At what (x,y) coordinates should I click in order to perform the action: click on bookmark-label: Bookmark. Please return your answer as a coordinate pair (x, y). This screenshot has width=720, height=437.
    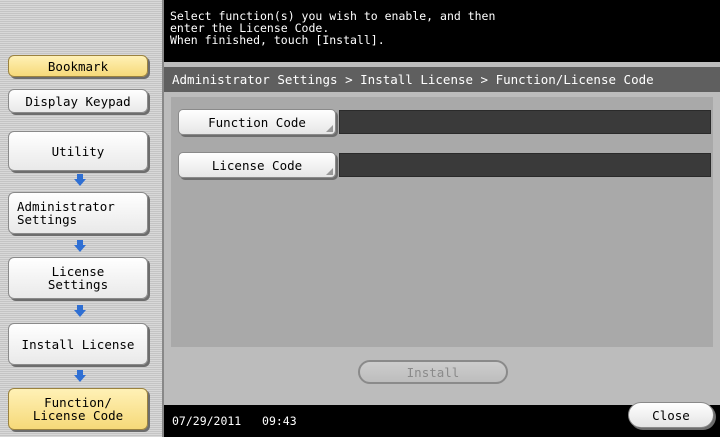
    Looking at the image, I should click on (78, 66).